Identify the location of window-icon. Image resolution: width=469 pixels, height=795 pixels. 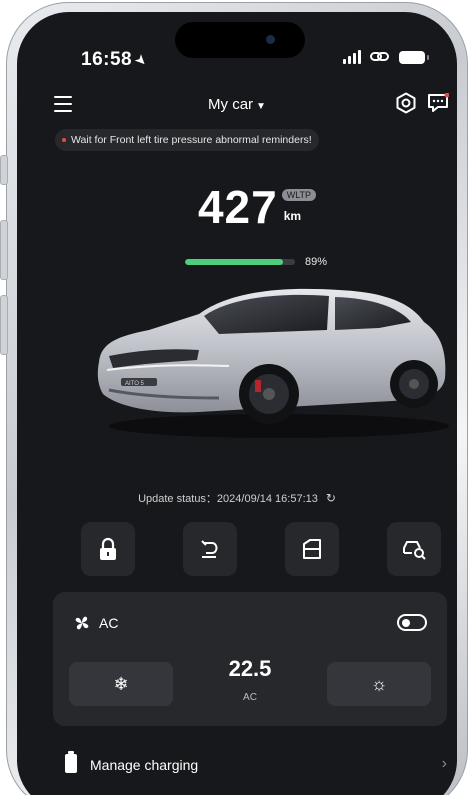
(312, 549).